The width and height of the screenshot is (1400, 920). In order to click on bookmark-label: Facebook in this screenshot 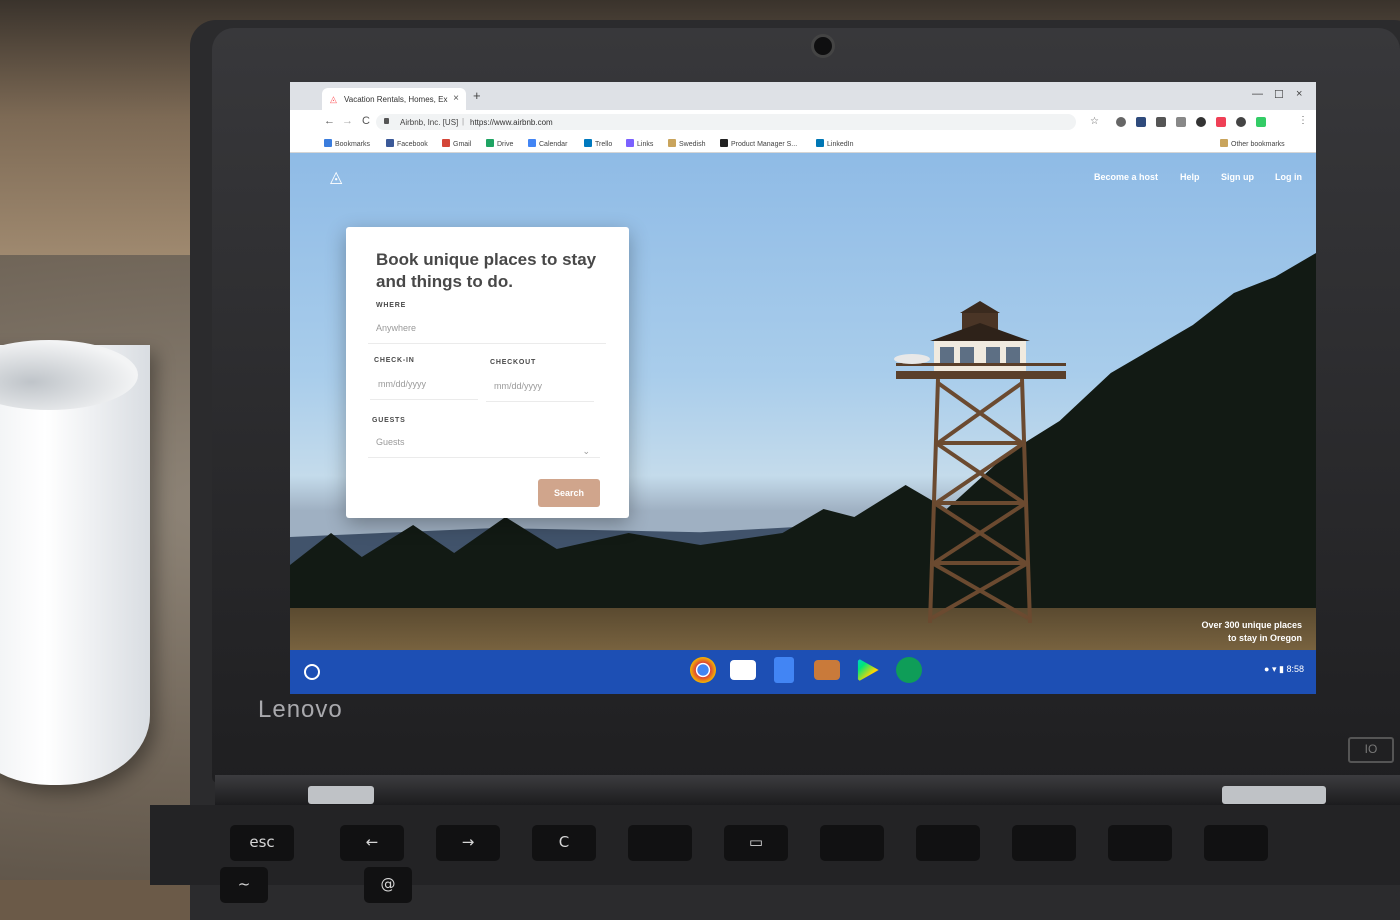, I will do `click(412, 144)`.